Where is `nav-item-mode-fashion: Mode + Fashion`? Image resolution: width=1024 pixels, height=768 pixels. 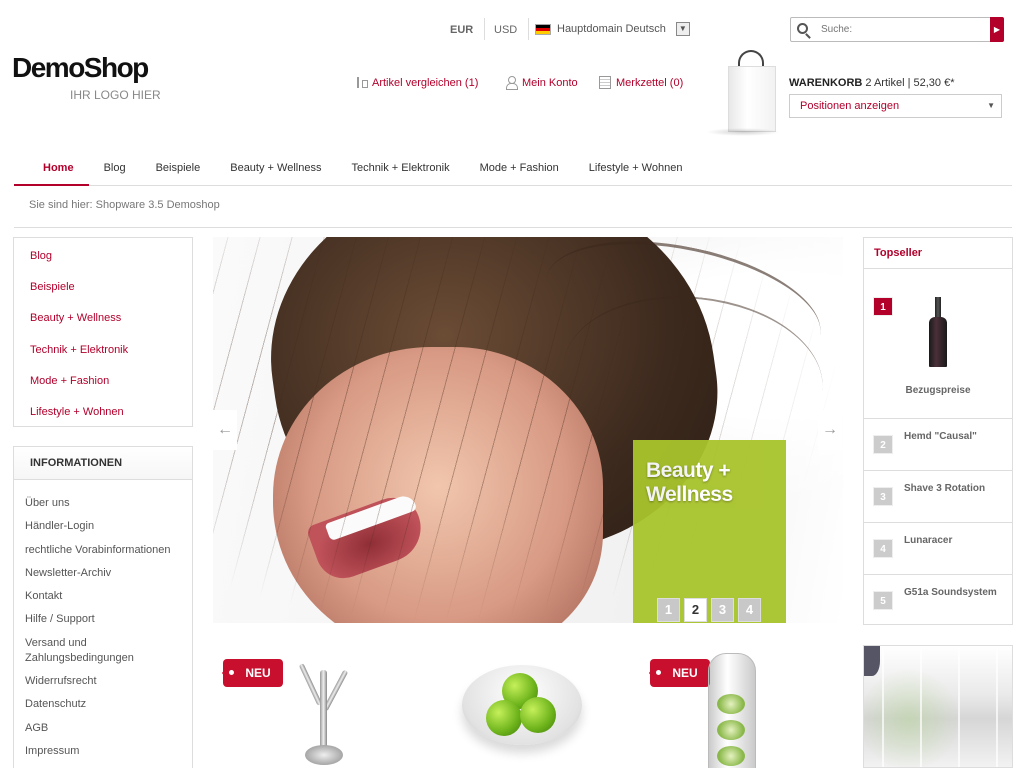
nav-item-mode-fashion: Mode + Fashion is located at coordinates (519, 169).